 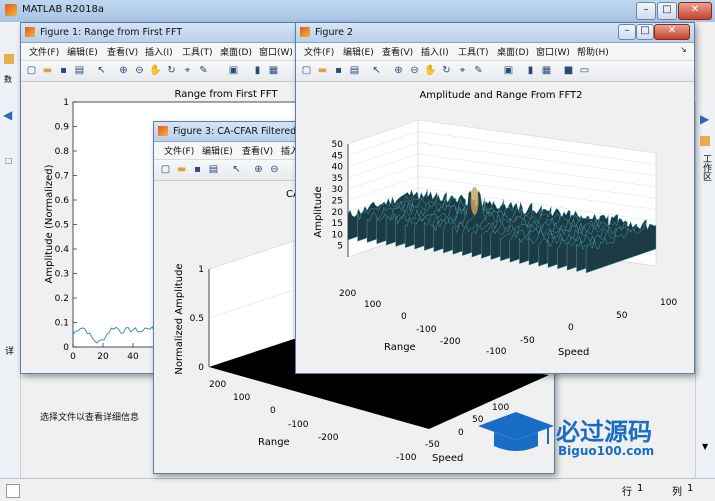 I want to click on menu-dock-icon: ↘, so click(x=683, y=49).